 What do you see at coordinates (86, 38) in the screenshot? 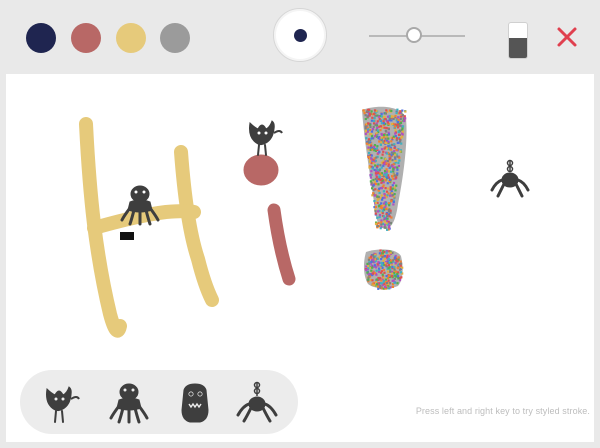
I see `color-swatch-rose` at bounding box center [86, 38].